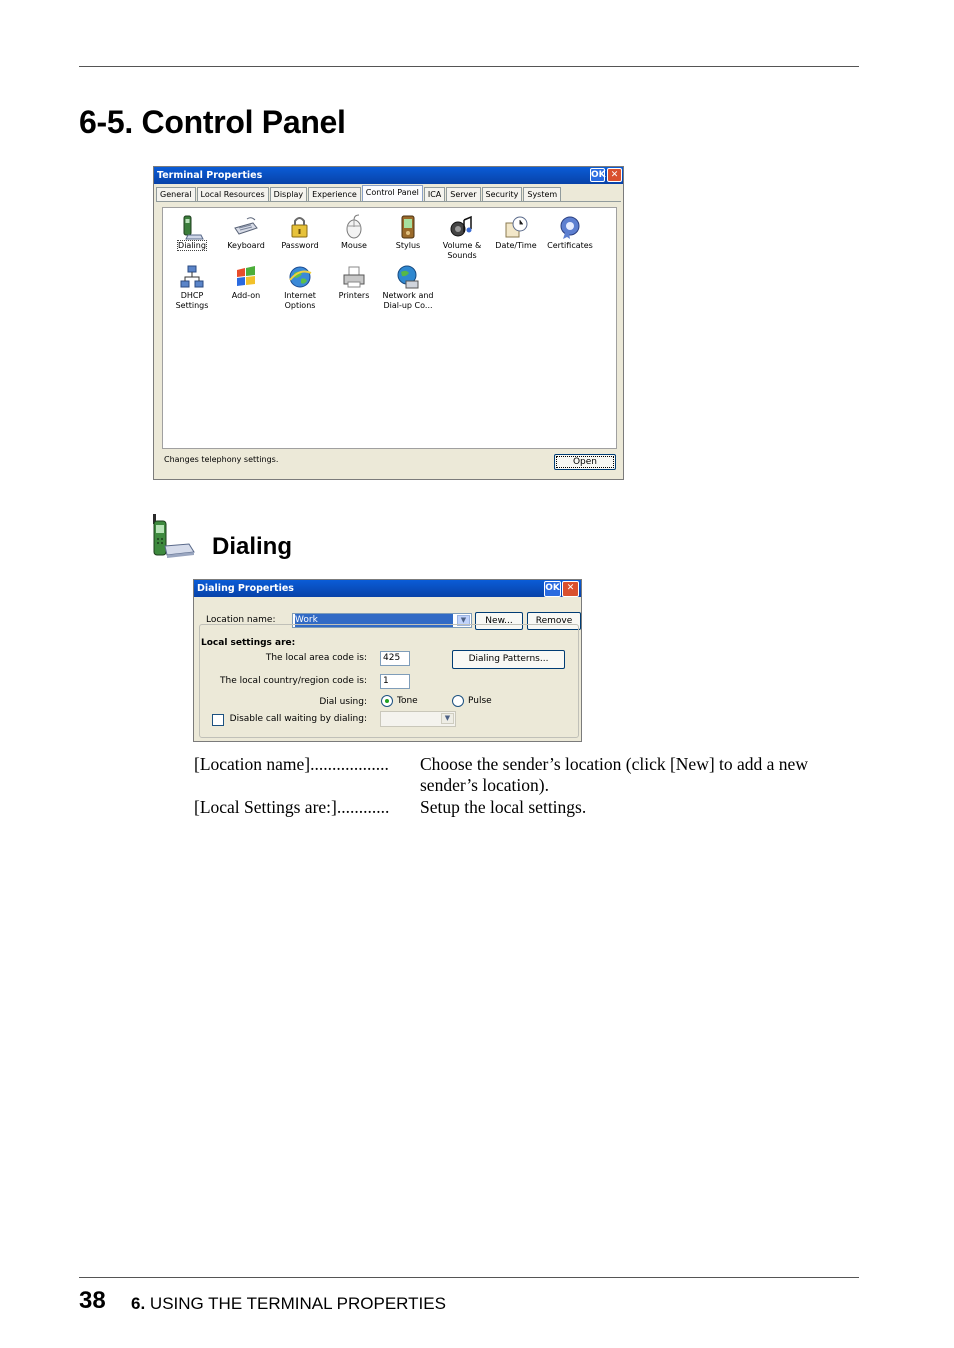 The image size is (954, 1348). I want to click on icon-label: Add-on, so click(246, 295).